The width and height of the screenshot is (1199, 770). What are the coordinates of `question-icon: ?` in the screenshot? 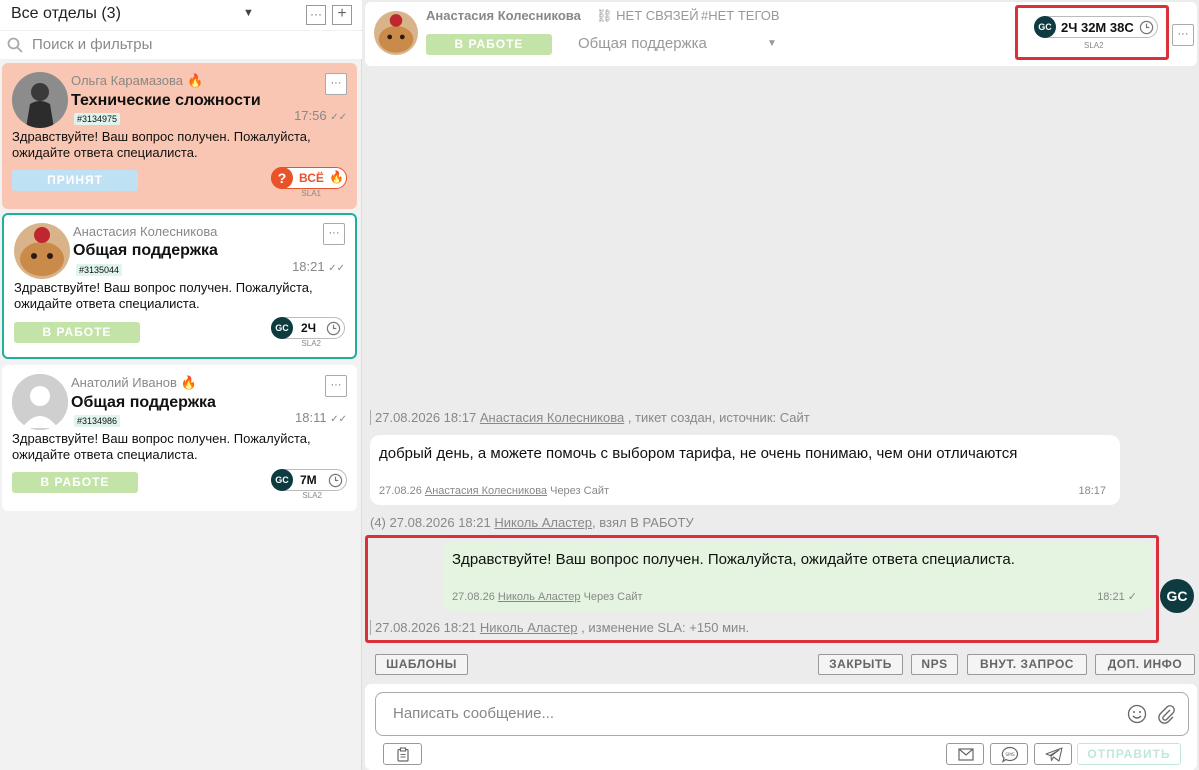 It's located at (282, 178).